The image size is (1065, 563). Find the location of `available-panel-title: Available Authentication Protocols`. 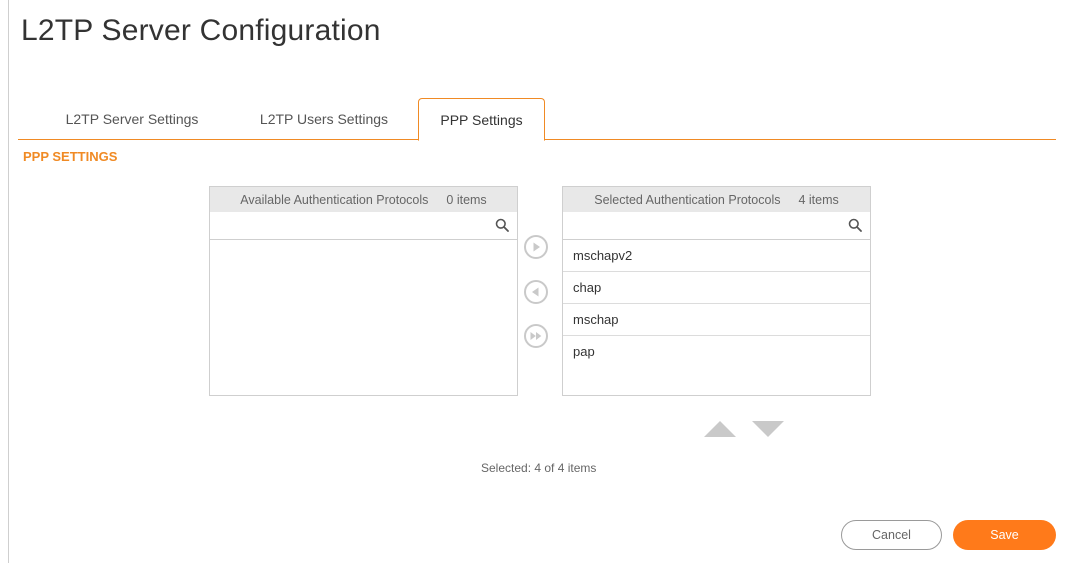

available-panel-title: Available Authentication Protocols is located at coordinates (334, 199).